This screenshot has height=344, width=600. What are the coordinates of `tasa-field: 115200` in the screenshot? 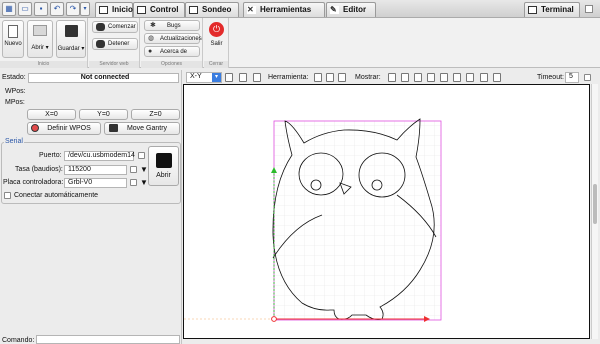 It's located at (95, 170).